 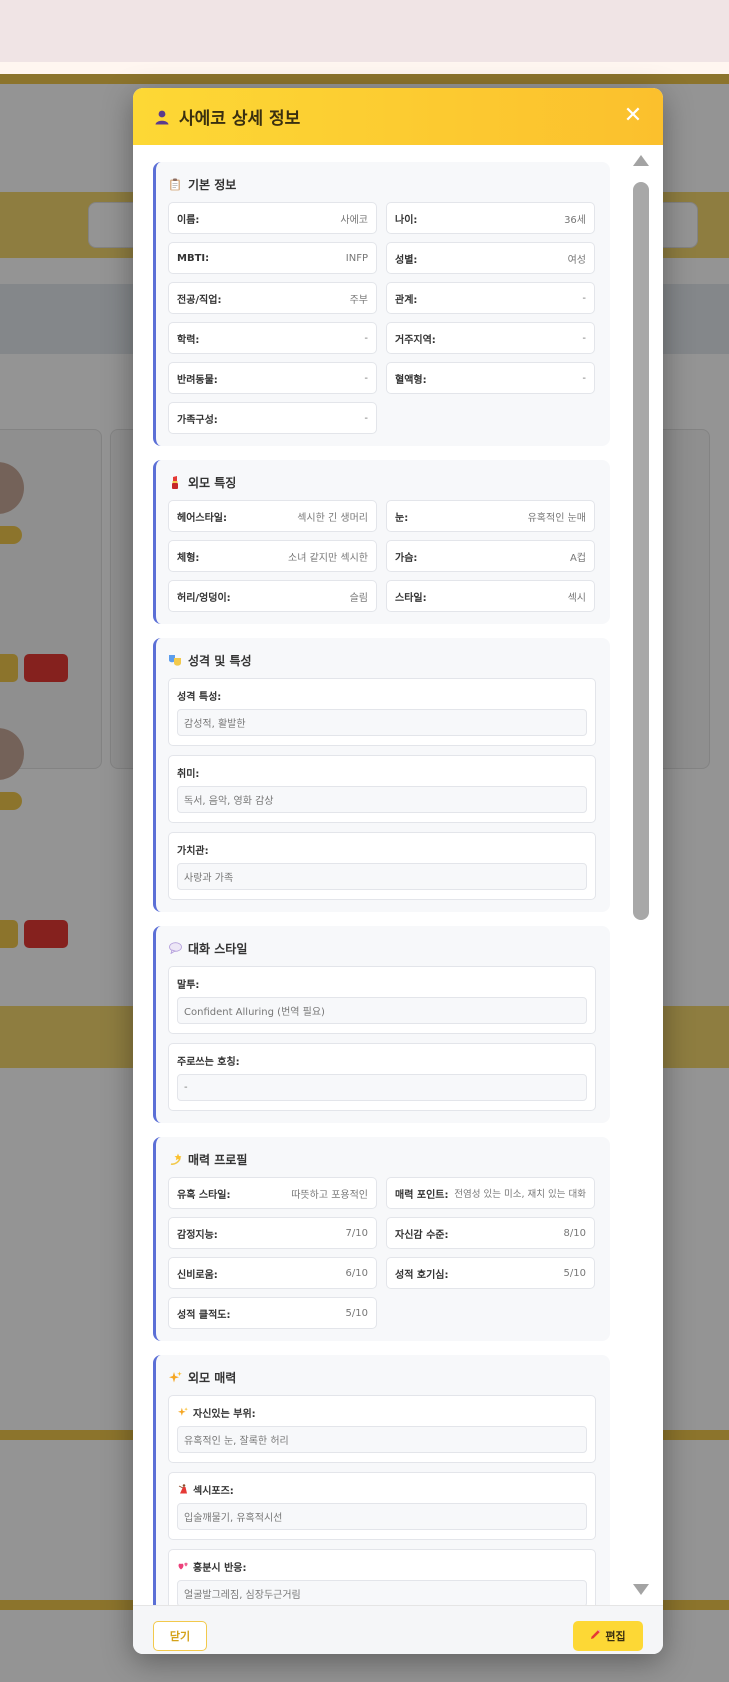 I want to click on field-value: 슬림, so click(x=358, y=598).